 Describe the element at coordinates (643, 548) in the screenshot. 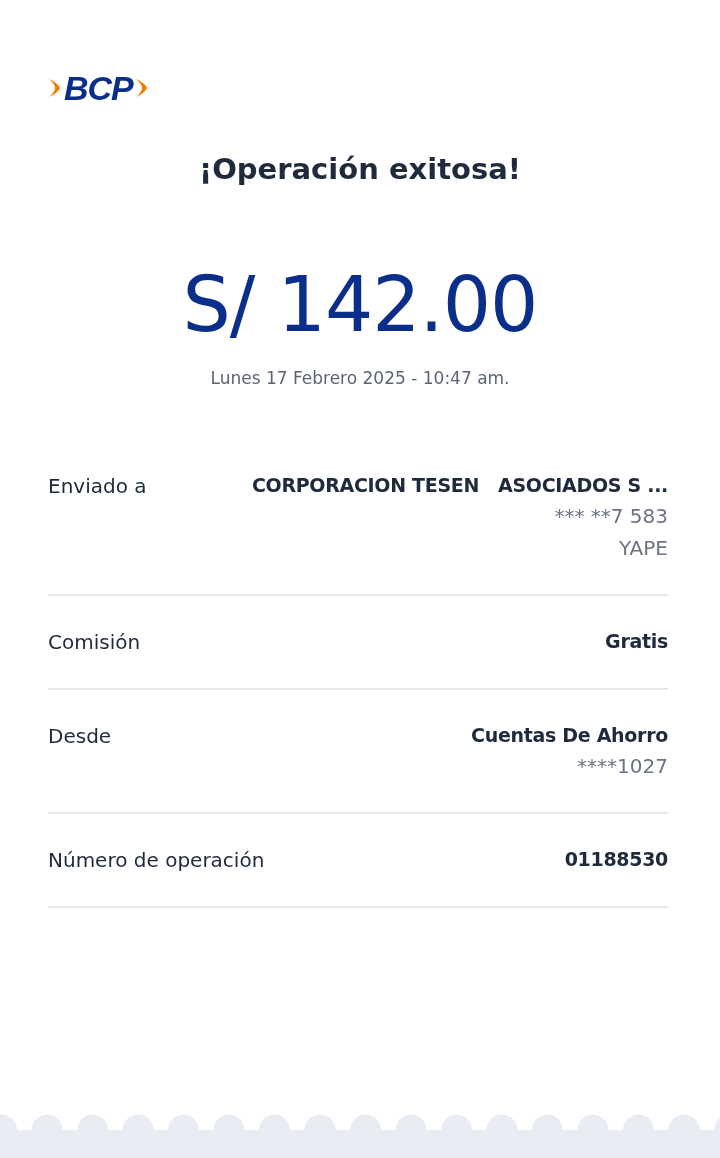

I see `detail-subtext: YAPE` at that location.